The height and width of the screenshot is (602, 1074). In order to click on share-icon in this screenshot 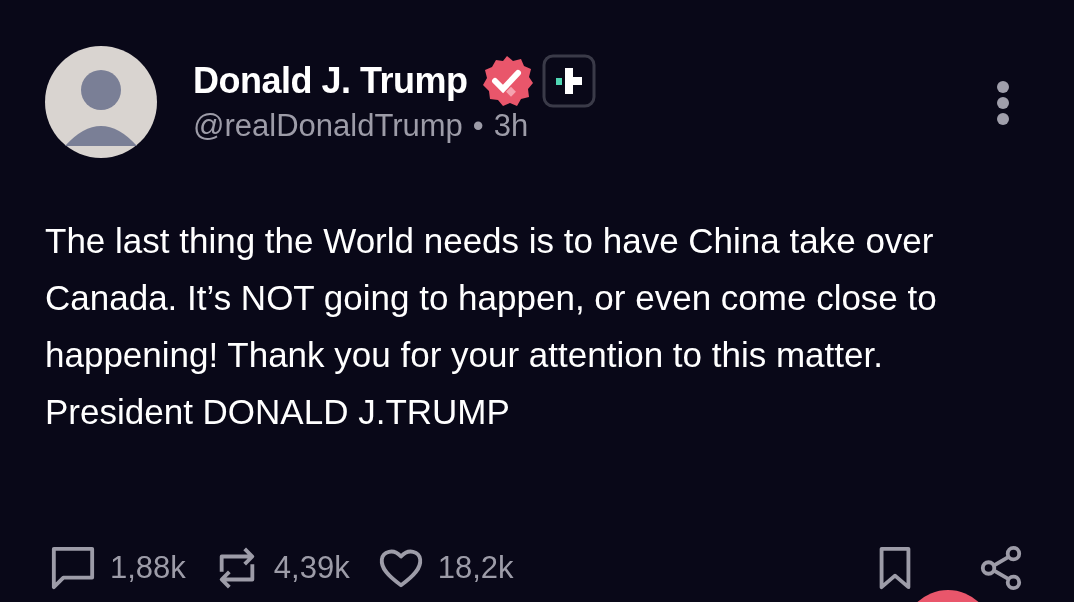, I will do `click(1001, 568)`.